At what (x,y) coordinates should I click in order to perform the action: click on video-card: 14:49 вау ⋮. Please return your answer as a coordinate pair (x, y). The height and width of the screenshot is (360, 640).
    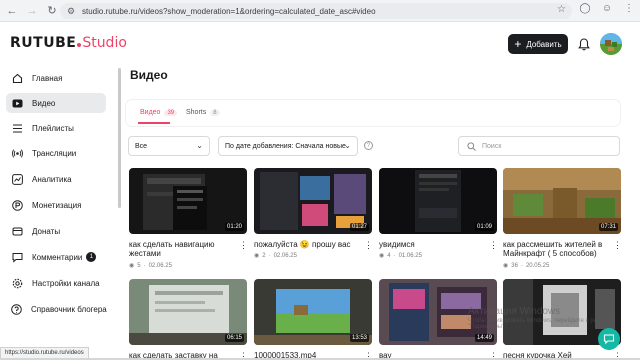
    Looking at the image, I should click on (438, 319).